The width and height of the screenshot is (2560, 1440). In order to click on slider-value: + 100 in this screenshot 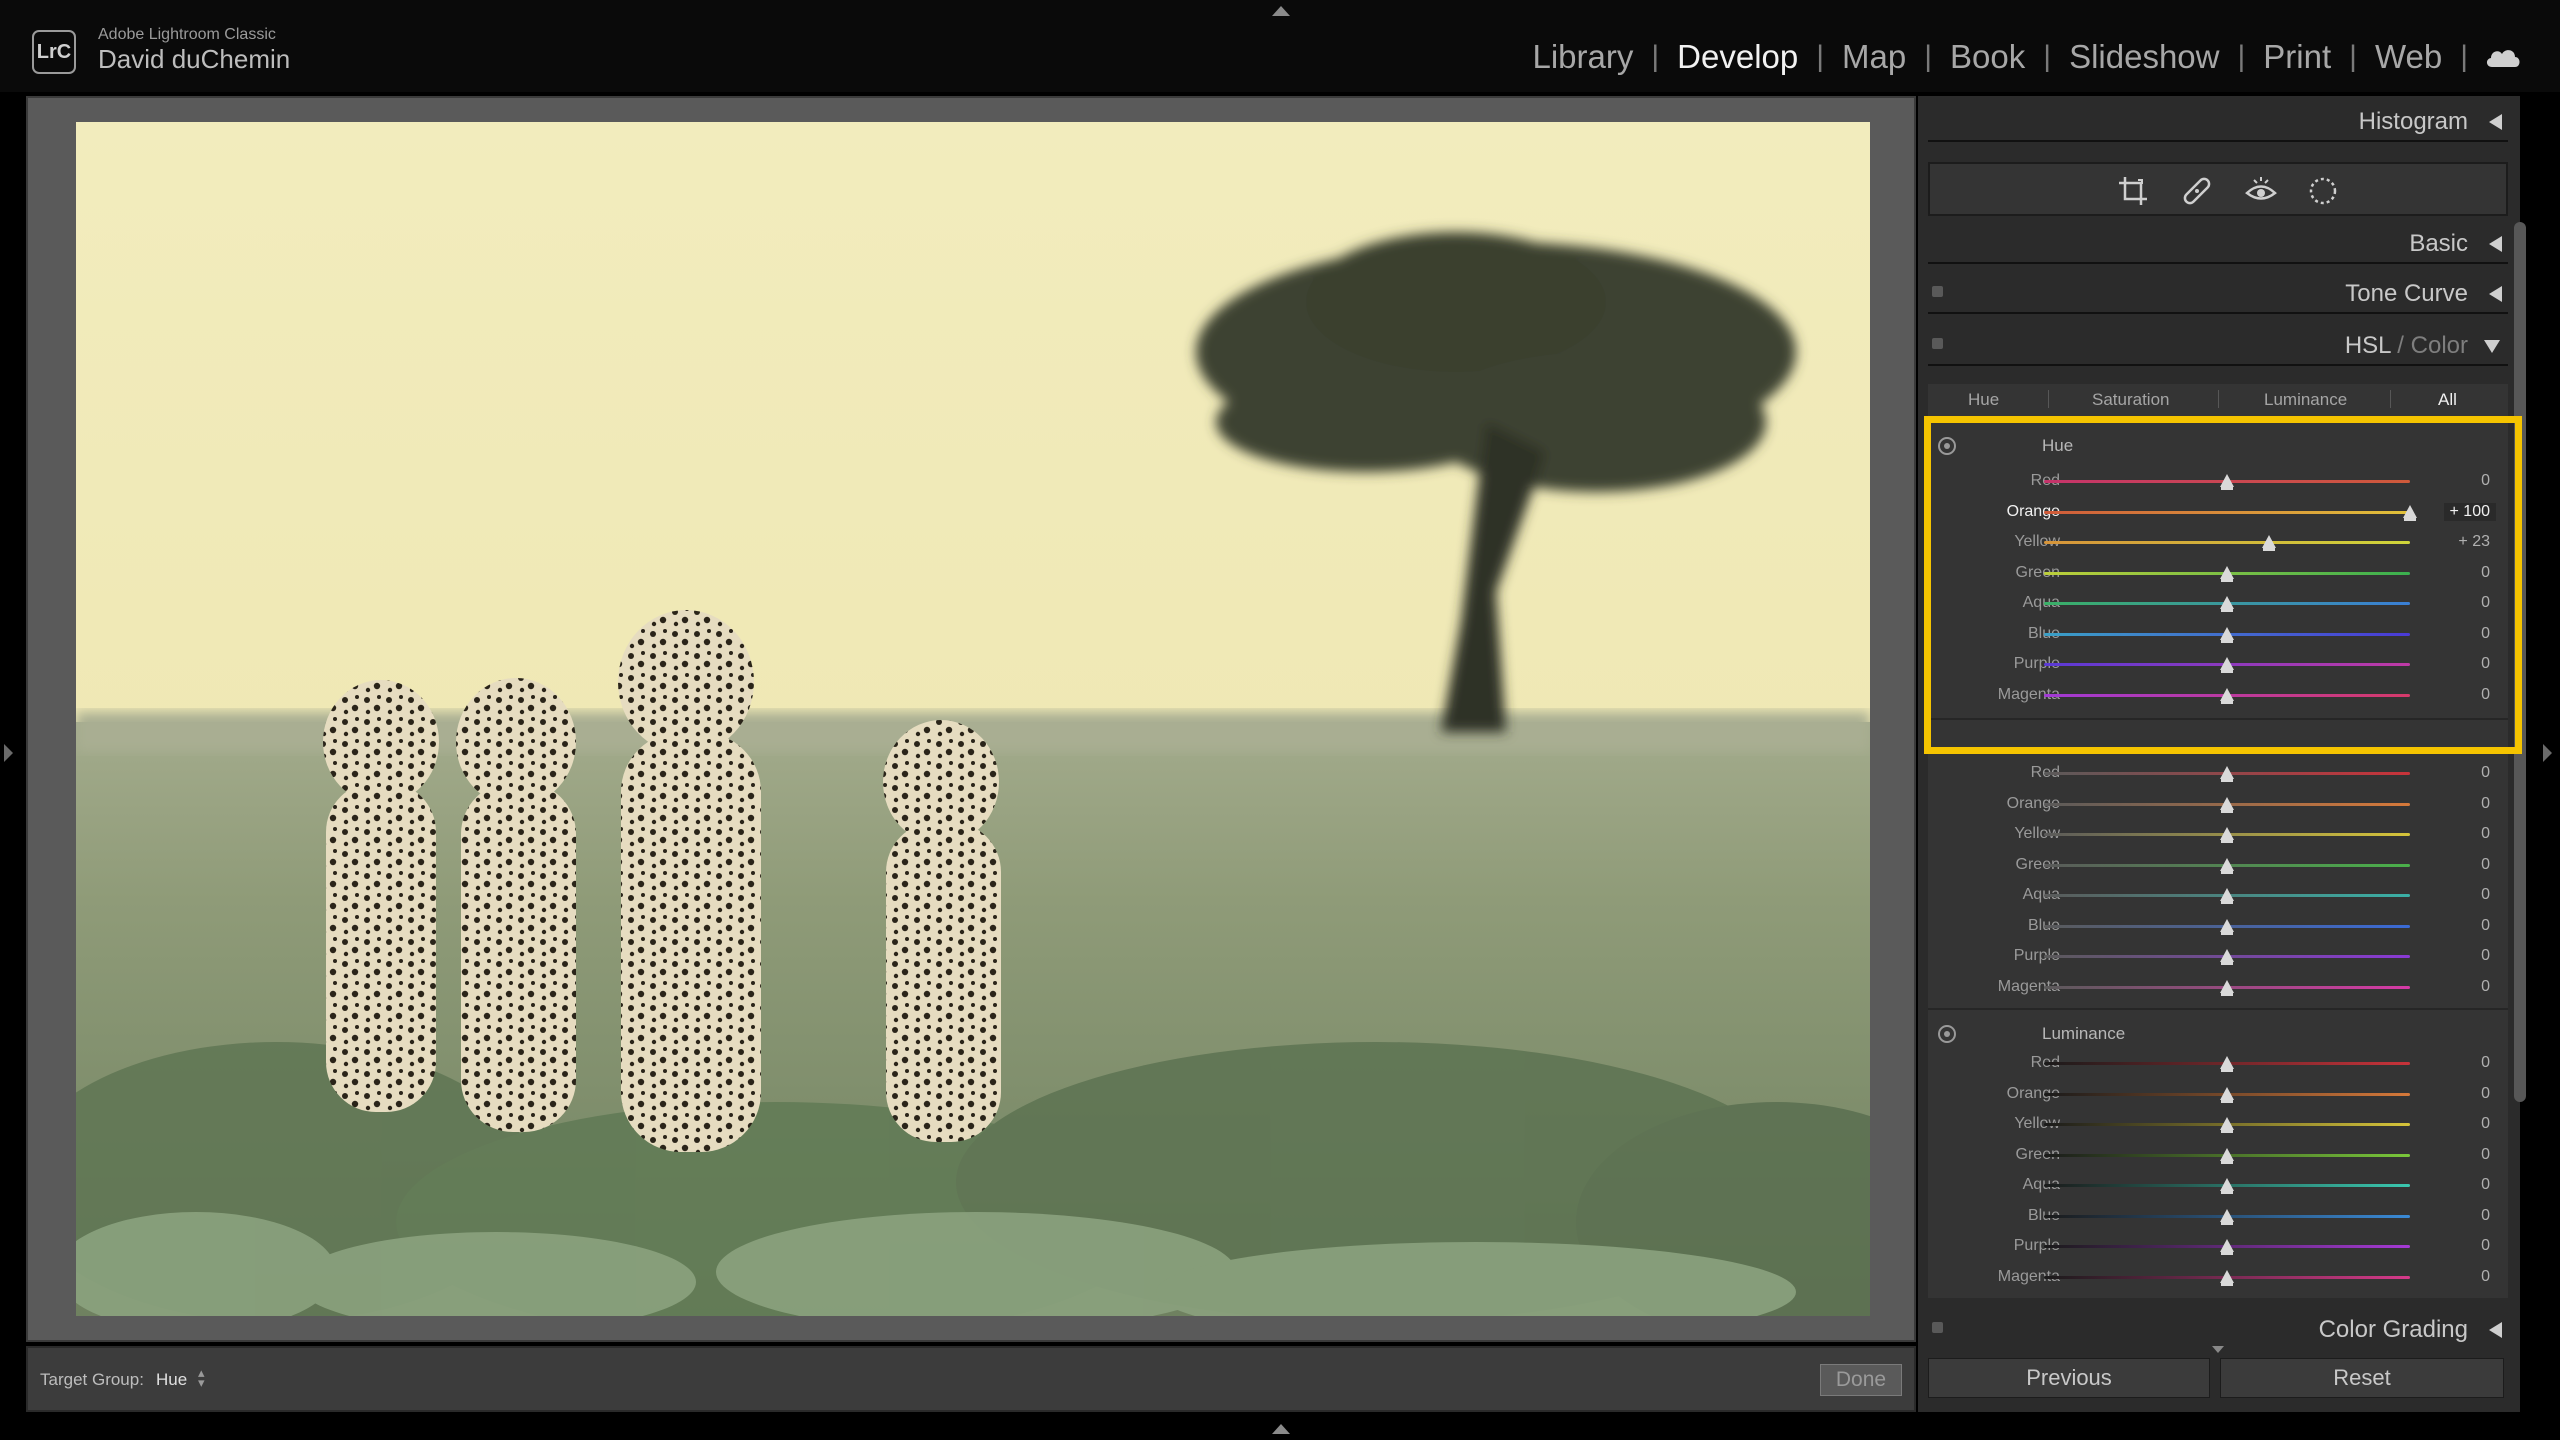, I will do `click(2469, 511)`.